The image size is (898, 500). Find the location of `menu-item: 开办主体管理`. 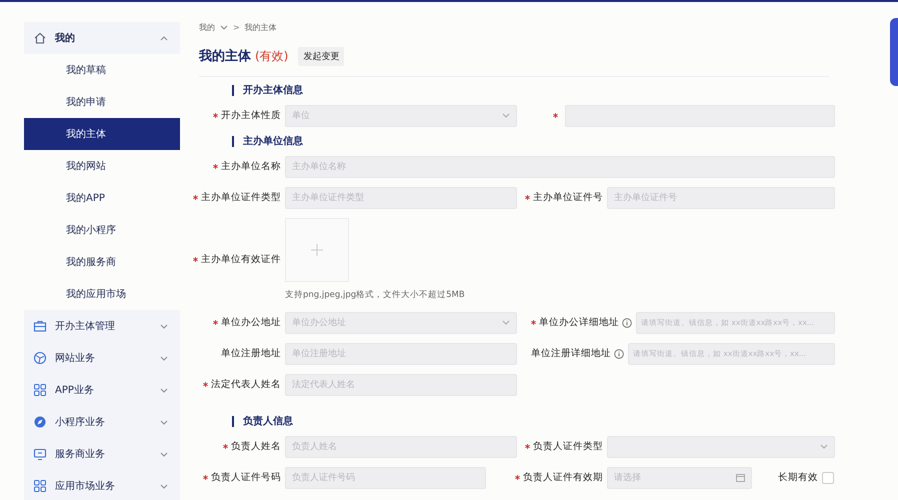

menu-item: 开办主体管理 is located at coordinates (102, 326).